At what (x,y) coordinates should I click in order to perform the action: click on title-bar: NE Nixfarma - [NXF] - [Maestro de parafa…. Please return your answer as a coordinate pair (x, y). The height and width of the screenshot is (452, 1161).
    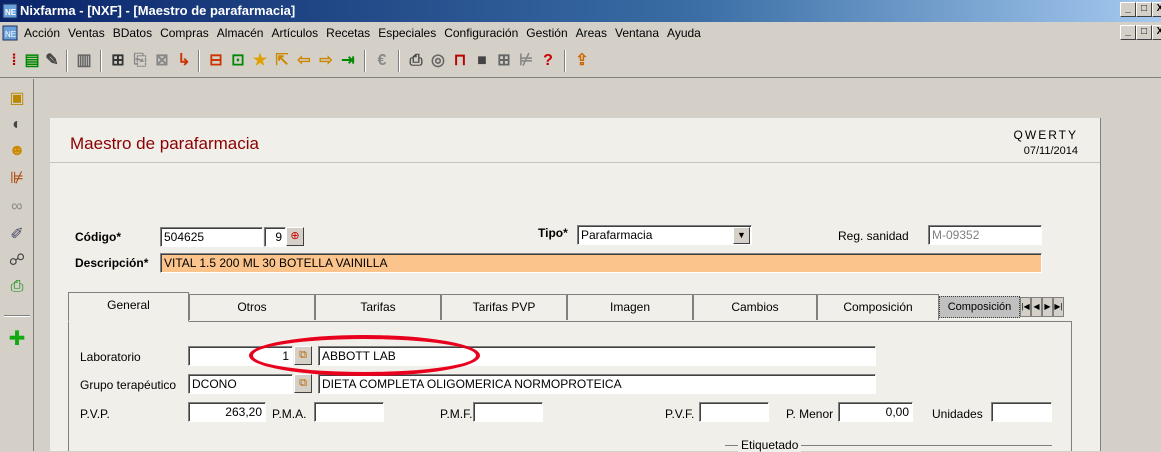
    Looking at the image, I should click on (580, 11).